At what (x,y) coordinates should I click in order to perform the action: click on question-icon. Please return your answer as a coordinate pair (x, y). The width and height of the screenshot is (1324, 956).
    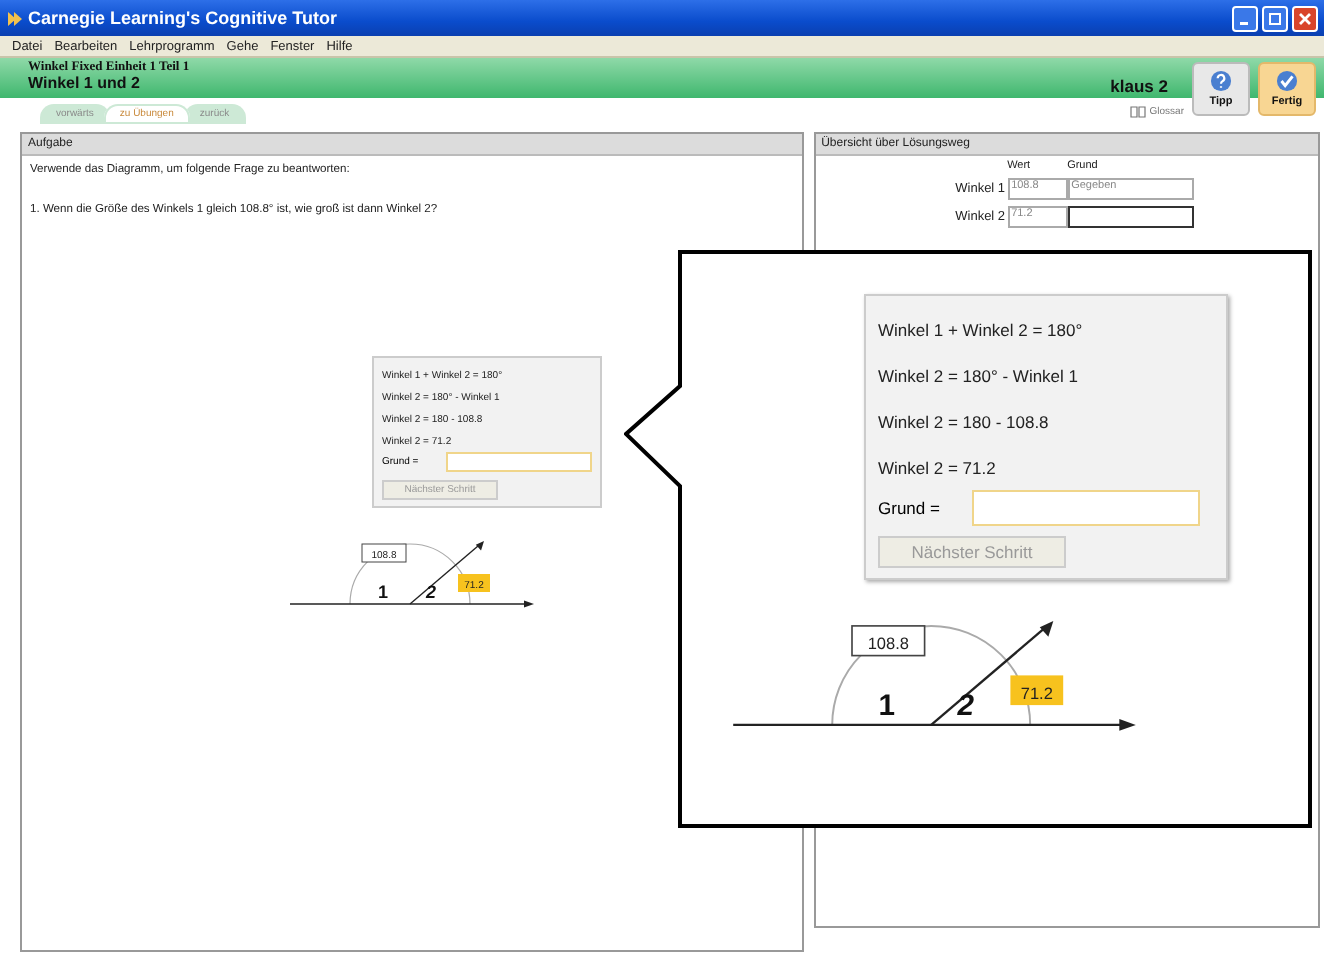
    Looking at the image, I should click on (1221, 81).